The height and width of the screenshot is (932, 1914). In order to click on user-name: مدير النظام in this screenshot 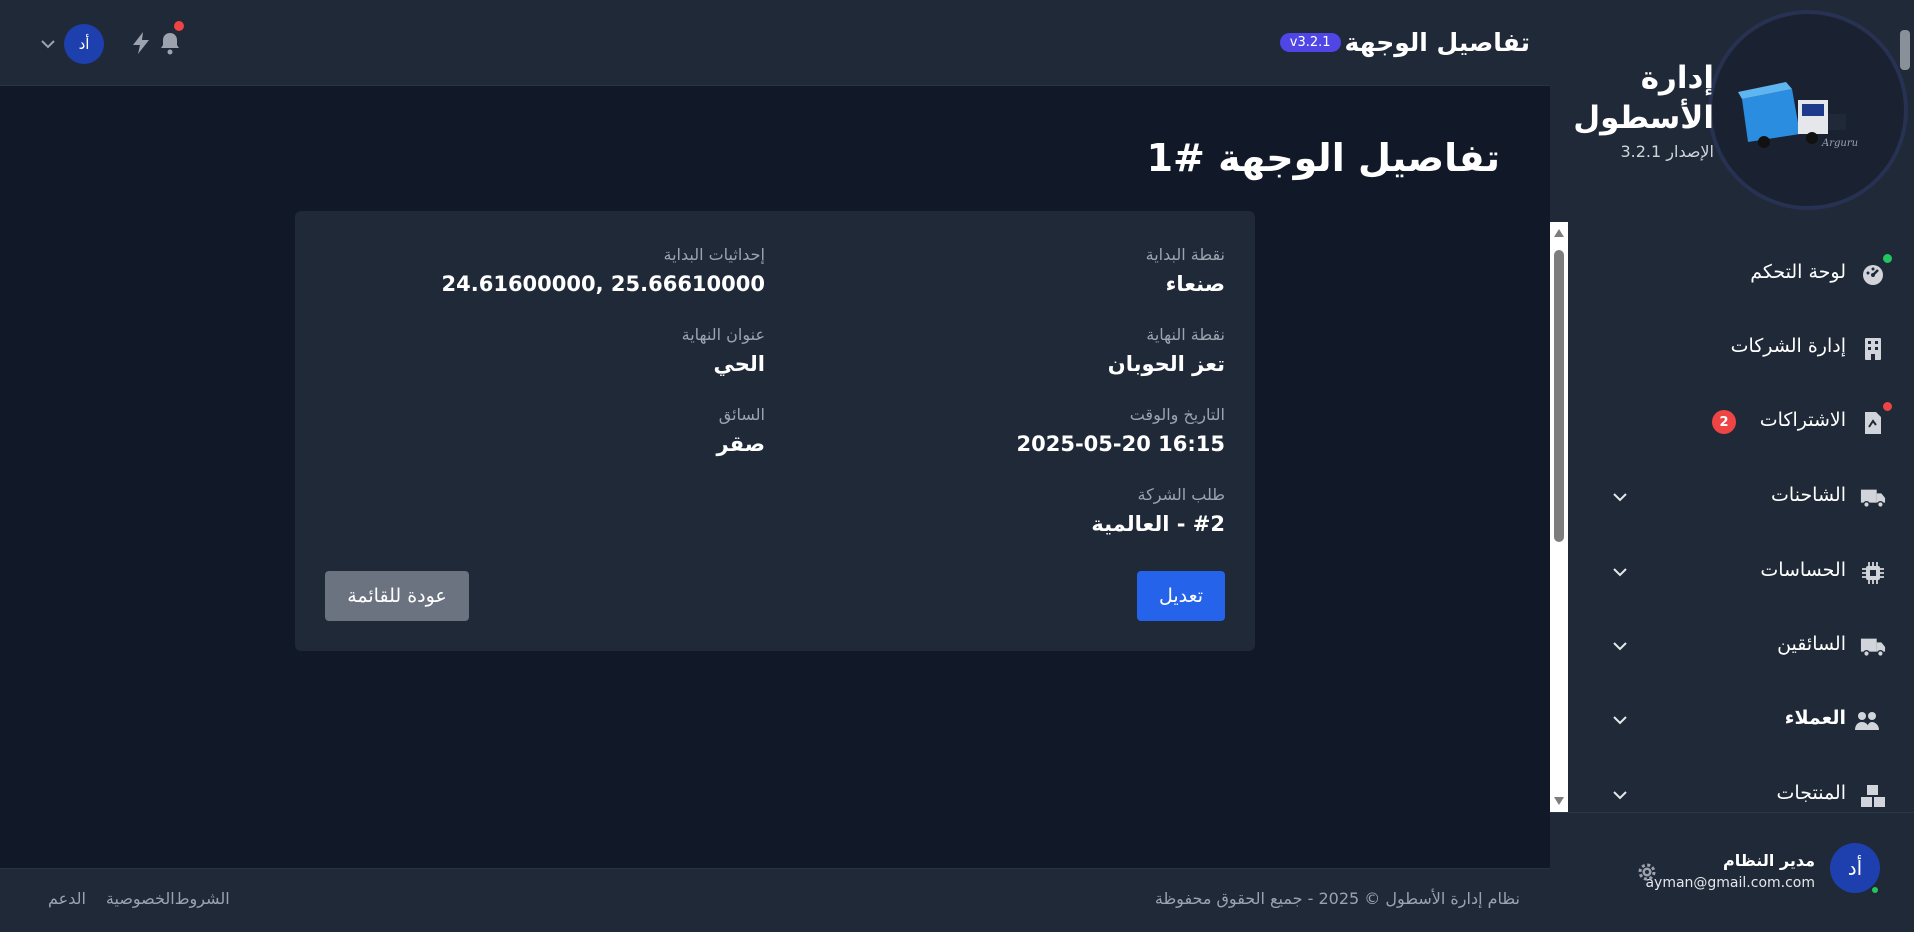, I will do `click(1768, 860)`.